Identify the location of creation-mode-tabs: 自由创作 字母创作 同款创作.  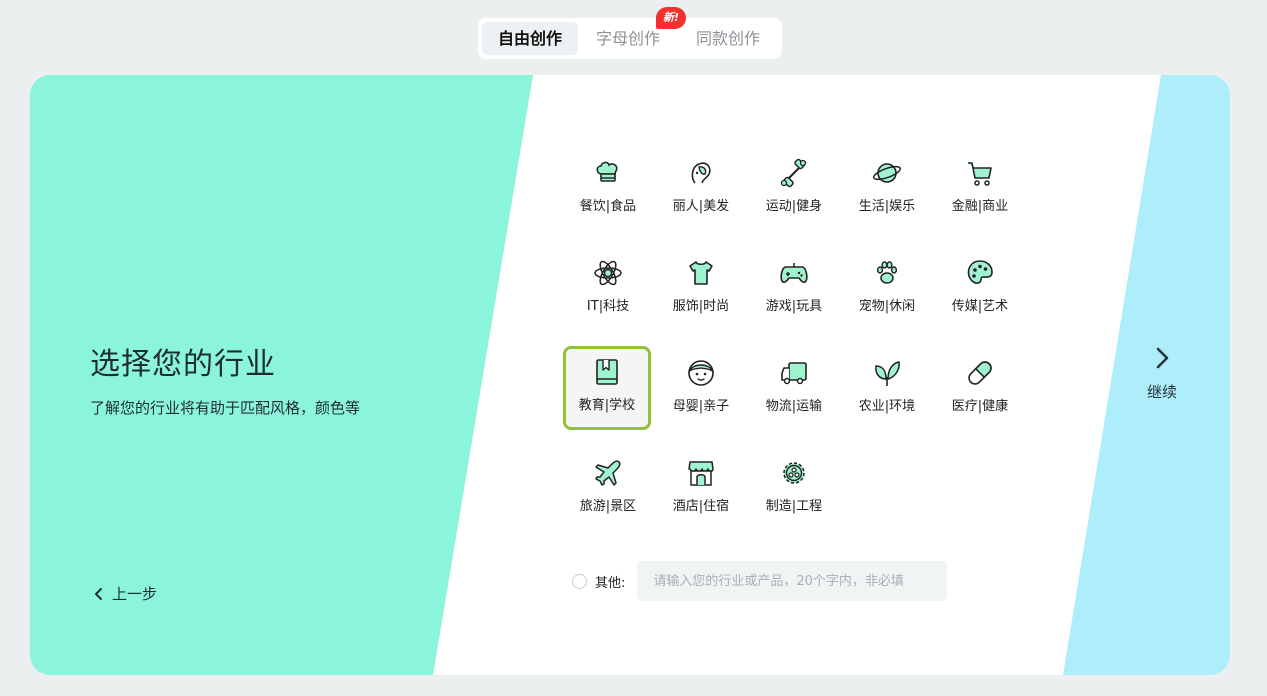
(630, 38).